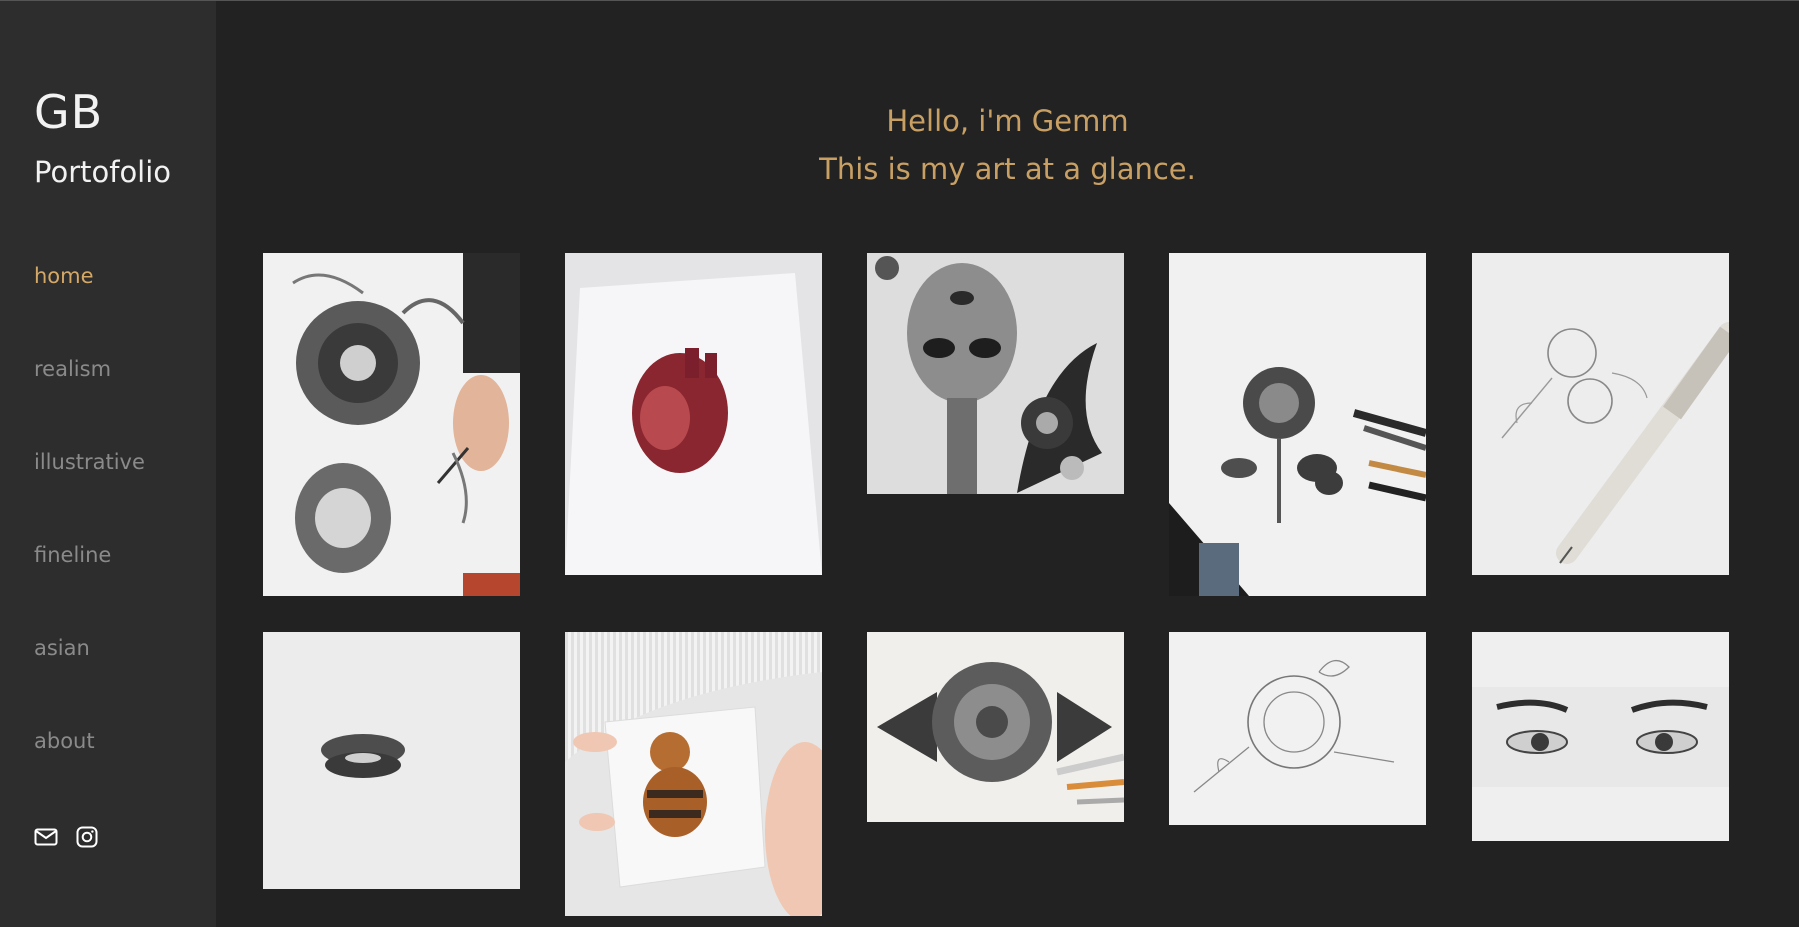  I want to click on top-border, so click(899, 0).